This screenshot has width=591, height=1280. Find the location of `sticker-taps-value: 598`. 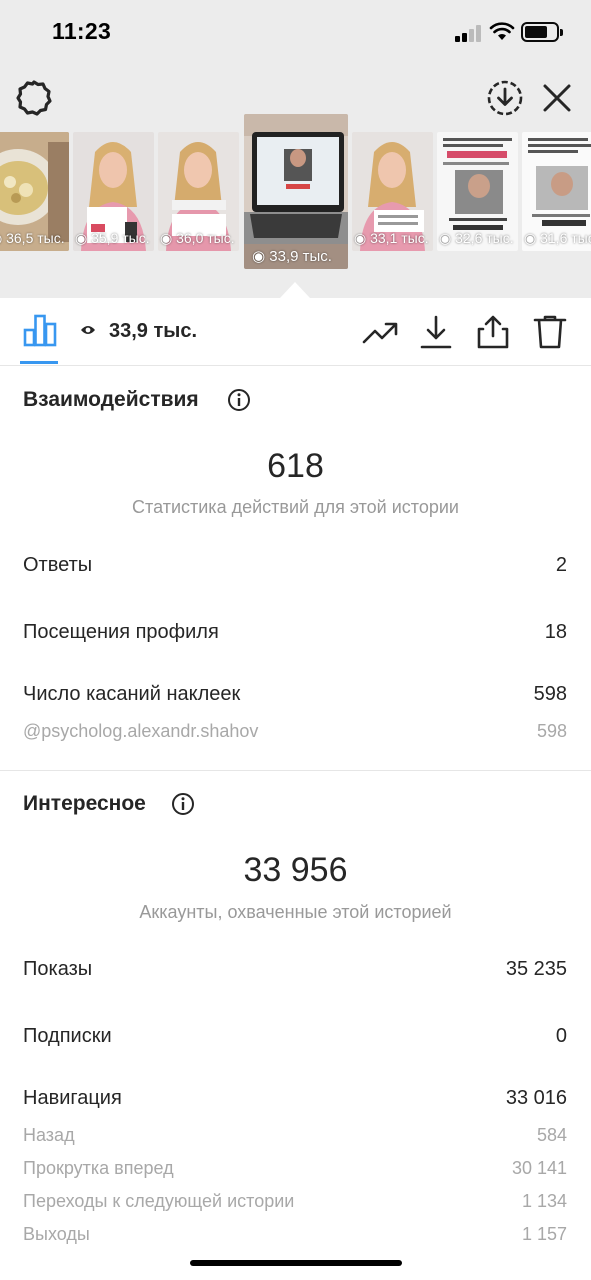

sticker-taps-value: 598 is located at coordinates (550, 694).